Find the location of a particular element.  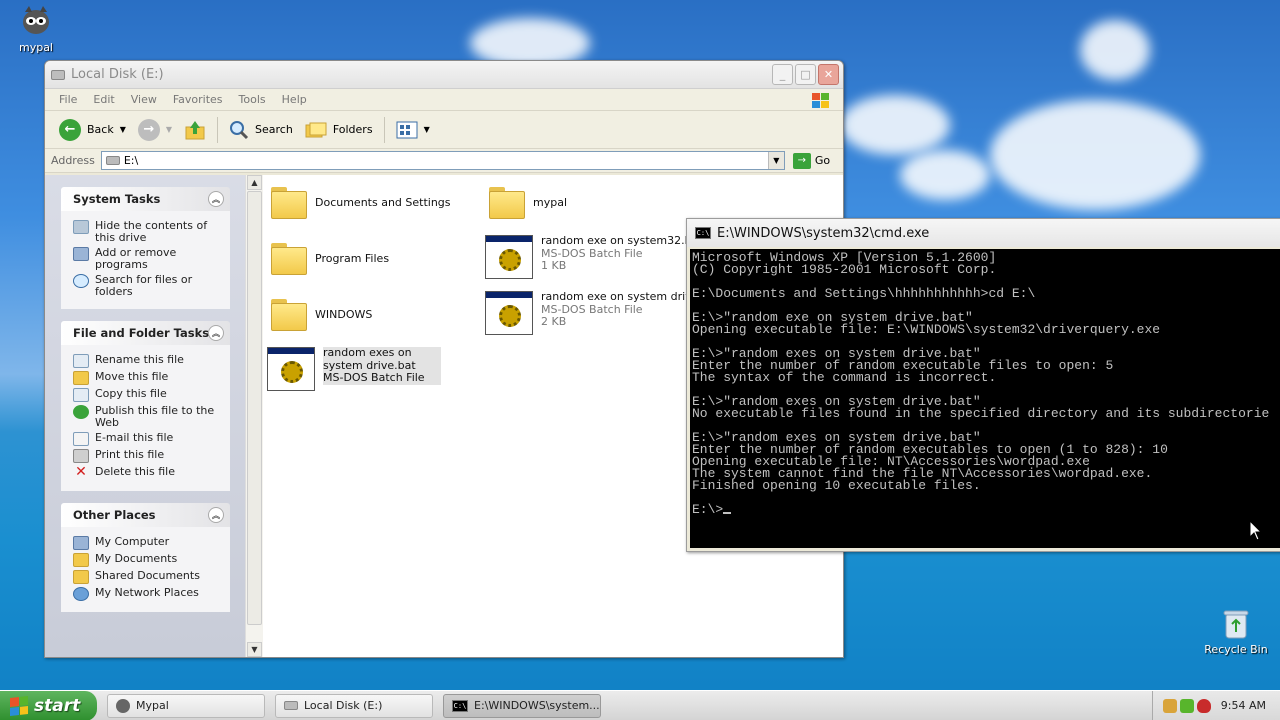

up-button is located at coordinates (195, 130).